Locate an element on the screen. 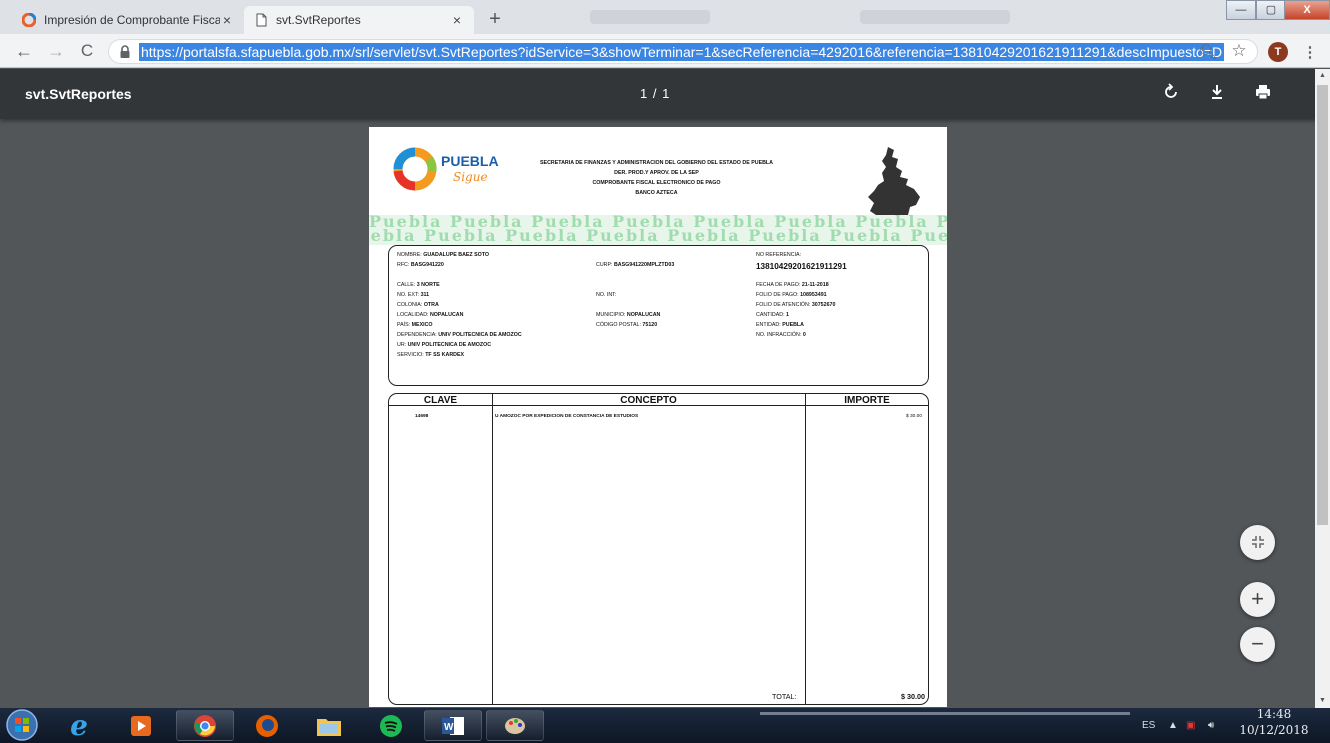 The width and height of the screenshot is (1330, 743). puebla-sigue-logo: PUEBLA Sigue is located at coordinates (446, 169).